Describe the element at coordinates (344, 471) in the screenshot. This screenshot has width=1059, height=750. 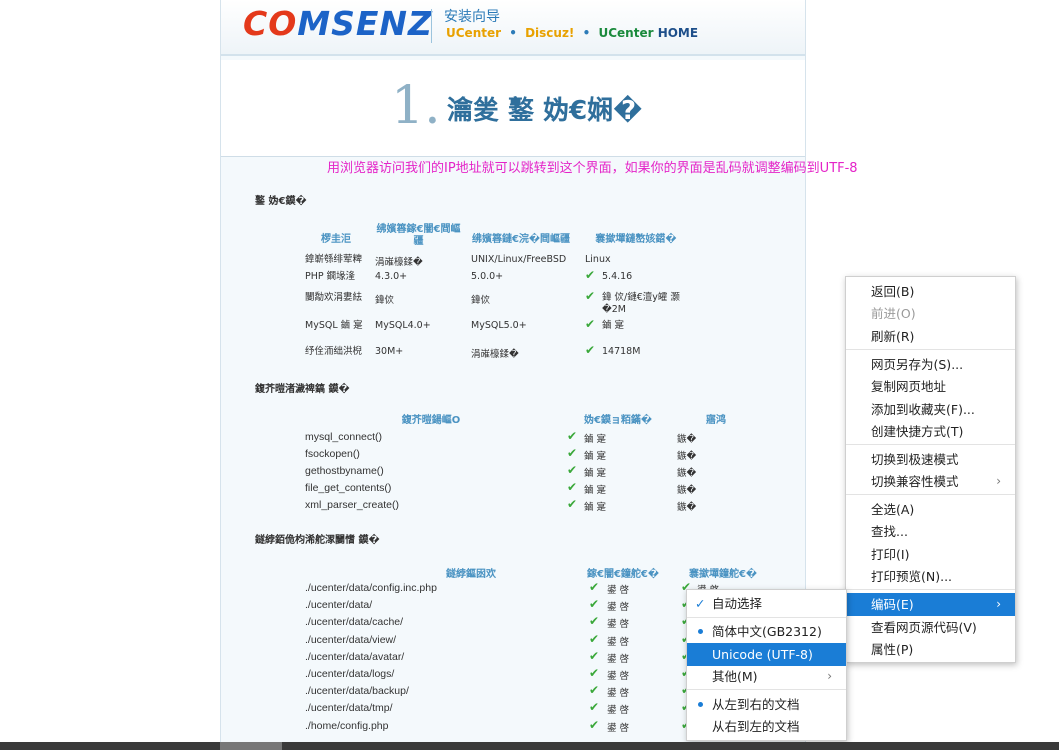
I see `func-name: gethostbyname()` at that location.